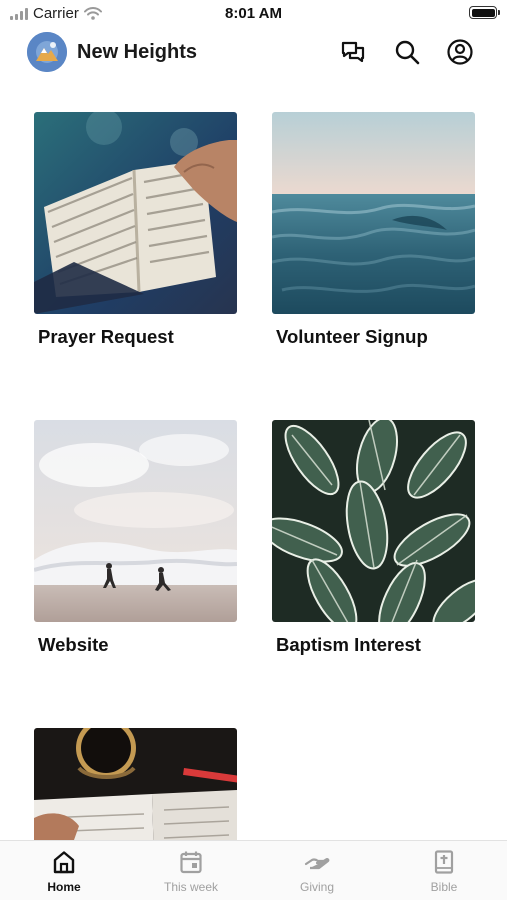 This screenshot has width=507, height=900. I want to click on tile-label: Website, so click(73, 644).